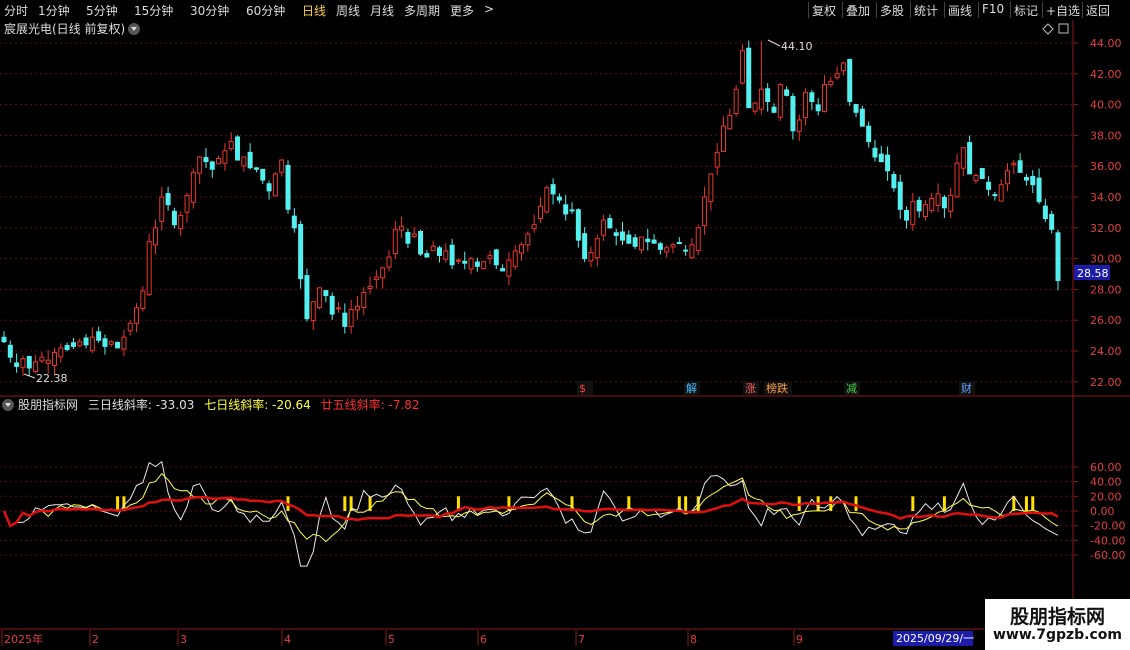  What do you see at coordinates (8, 405) in the screenshot?
I see `indicator-dropdown-icon` at bounding box center [8, 405].